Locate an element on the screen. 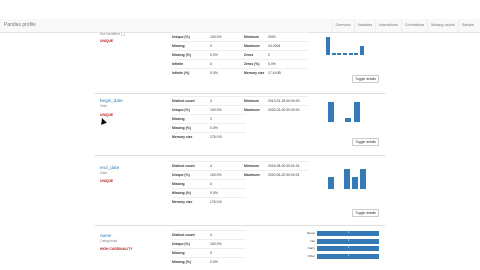  variable-name-link: name is located at coordinates (106, 235).